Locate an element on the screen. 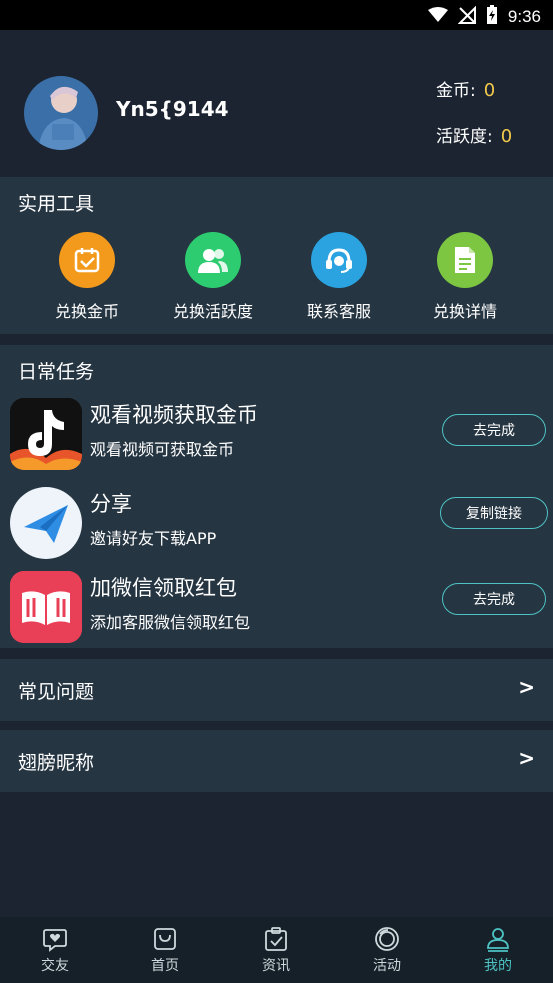 The height and width of the screenshot is (983, 553). heart-chat-icon is located at coordinates (55, 939).